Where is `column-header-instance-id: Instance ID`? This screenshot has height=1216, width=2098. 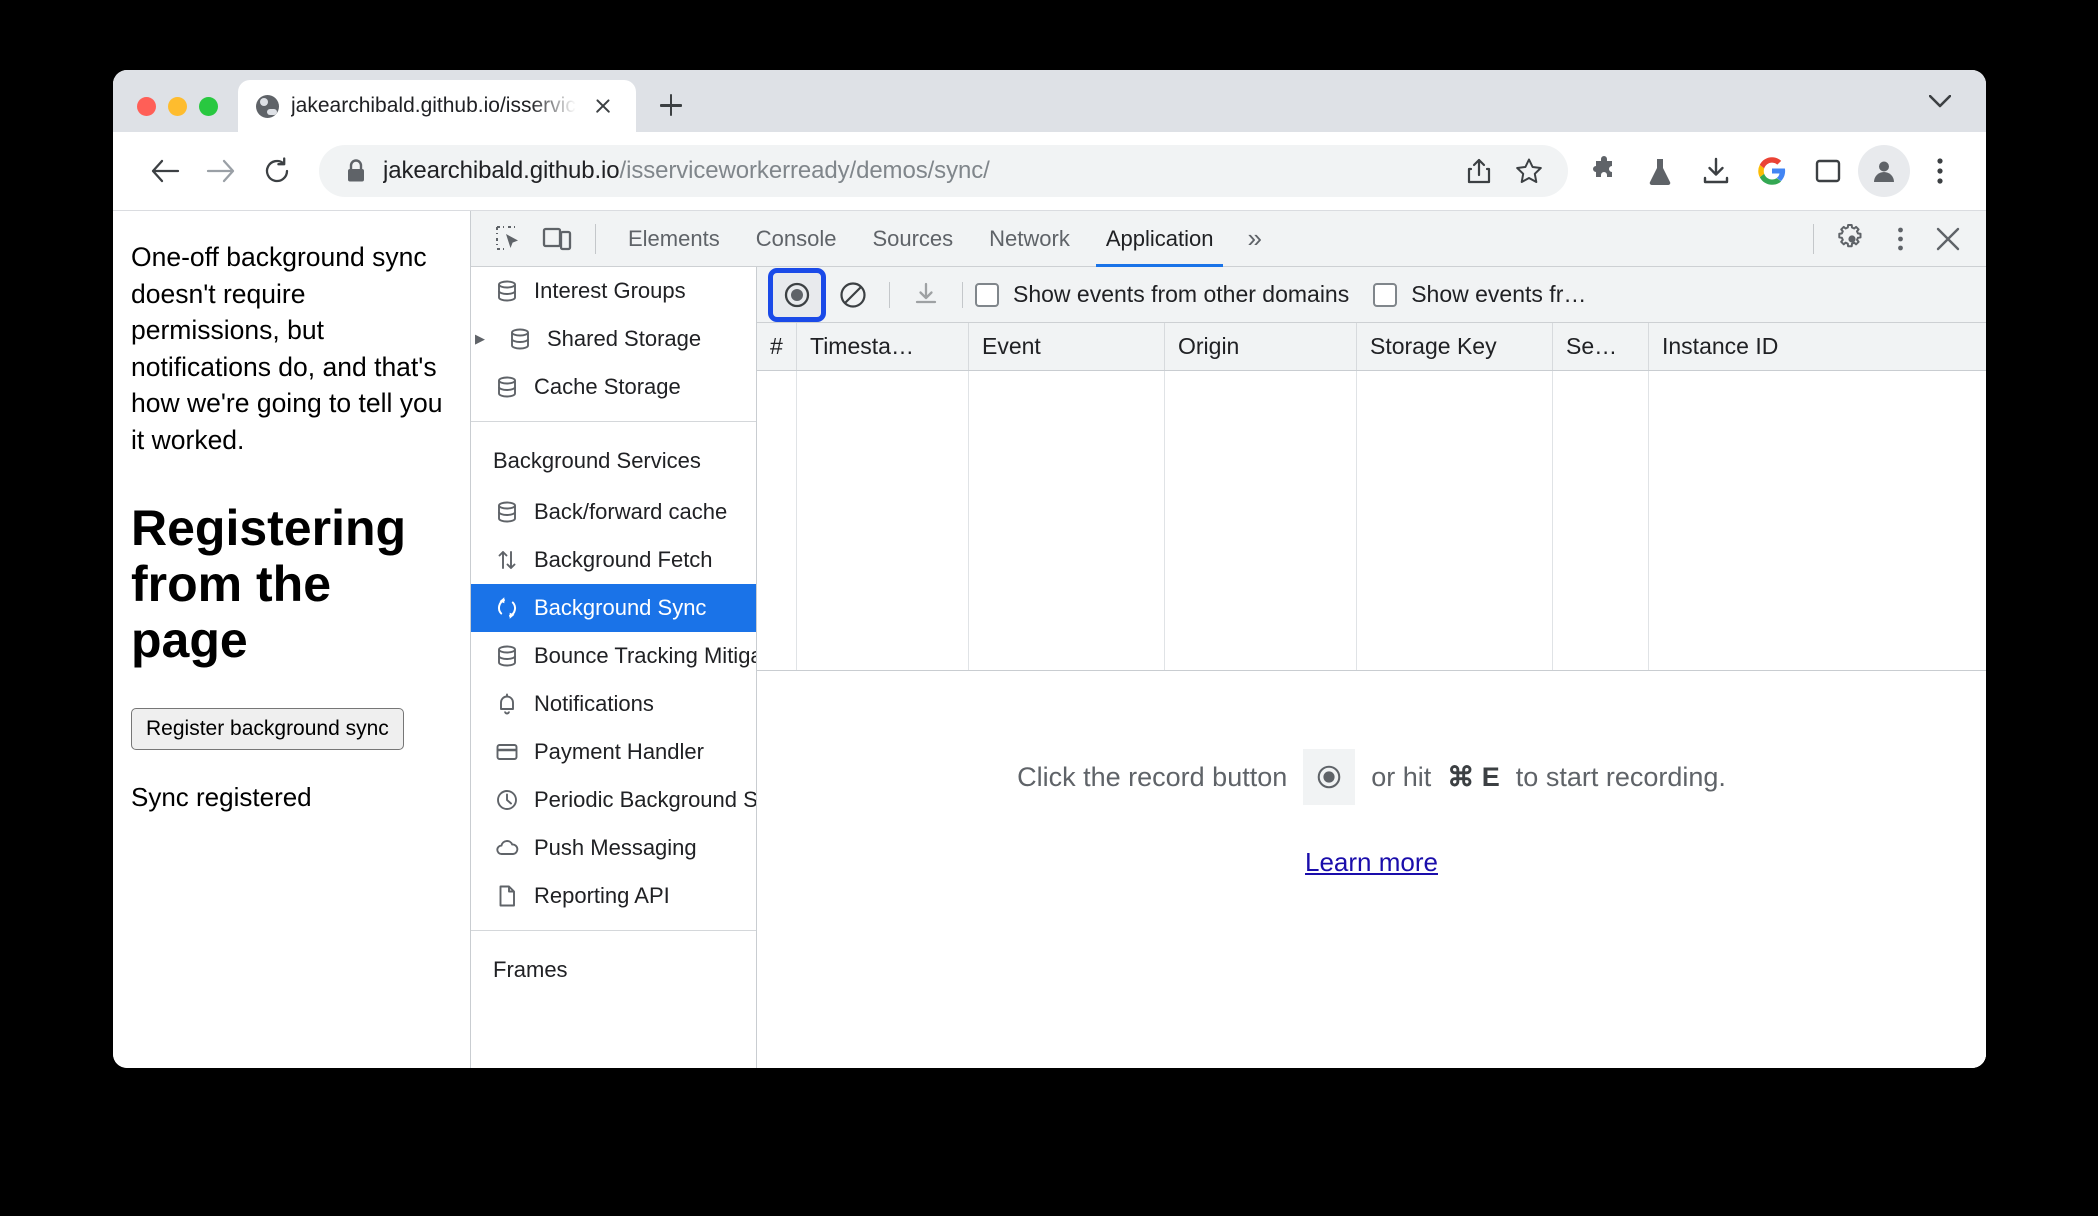 column-header-instance-id: Instance ID is located at coordinates (1757, 346).